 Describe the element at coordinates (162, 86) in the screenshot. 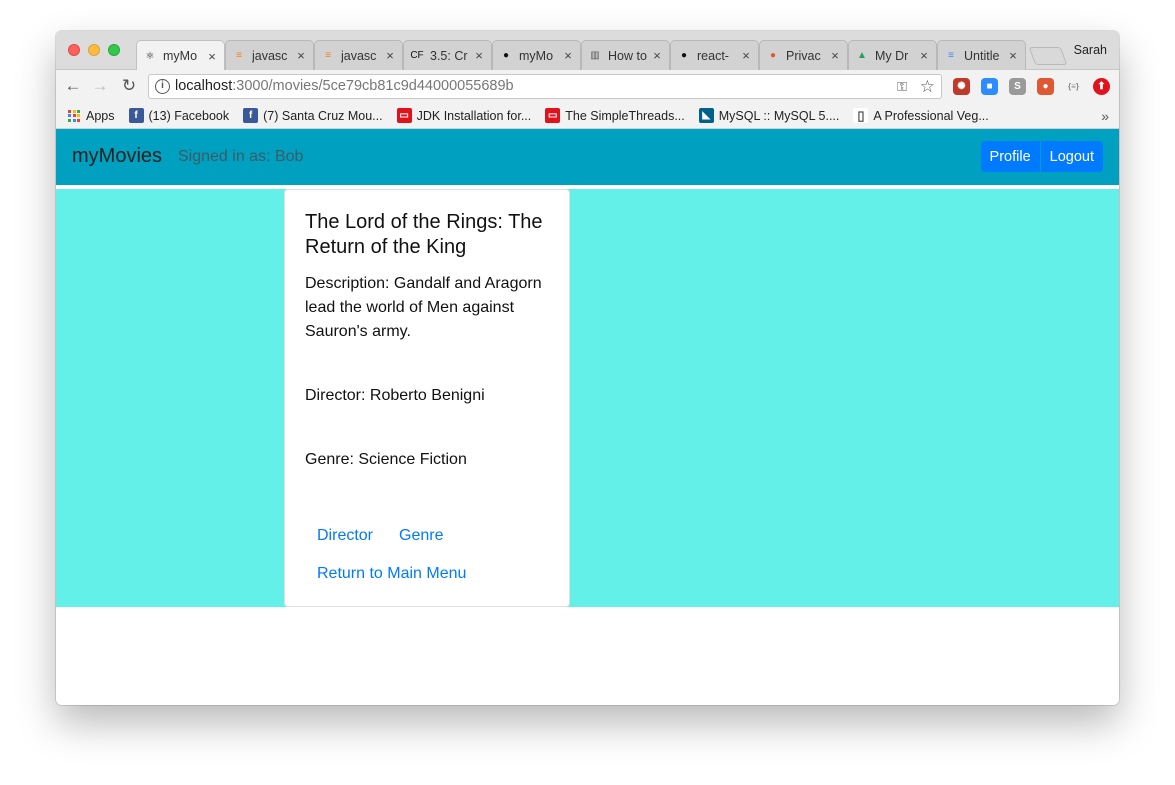

I see `info-icon: i` at that location.